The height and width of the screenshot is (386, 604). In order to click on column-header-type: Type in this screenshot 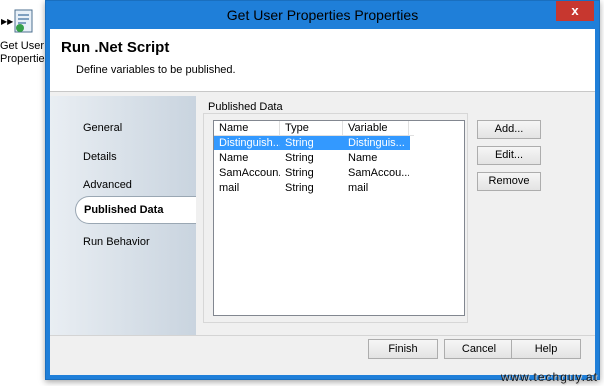, I will do `click(311, 128)`.